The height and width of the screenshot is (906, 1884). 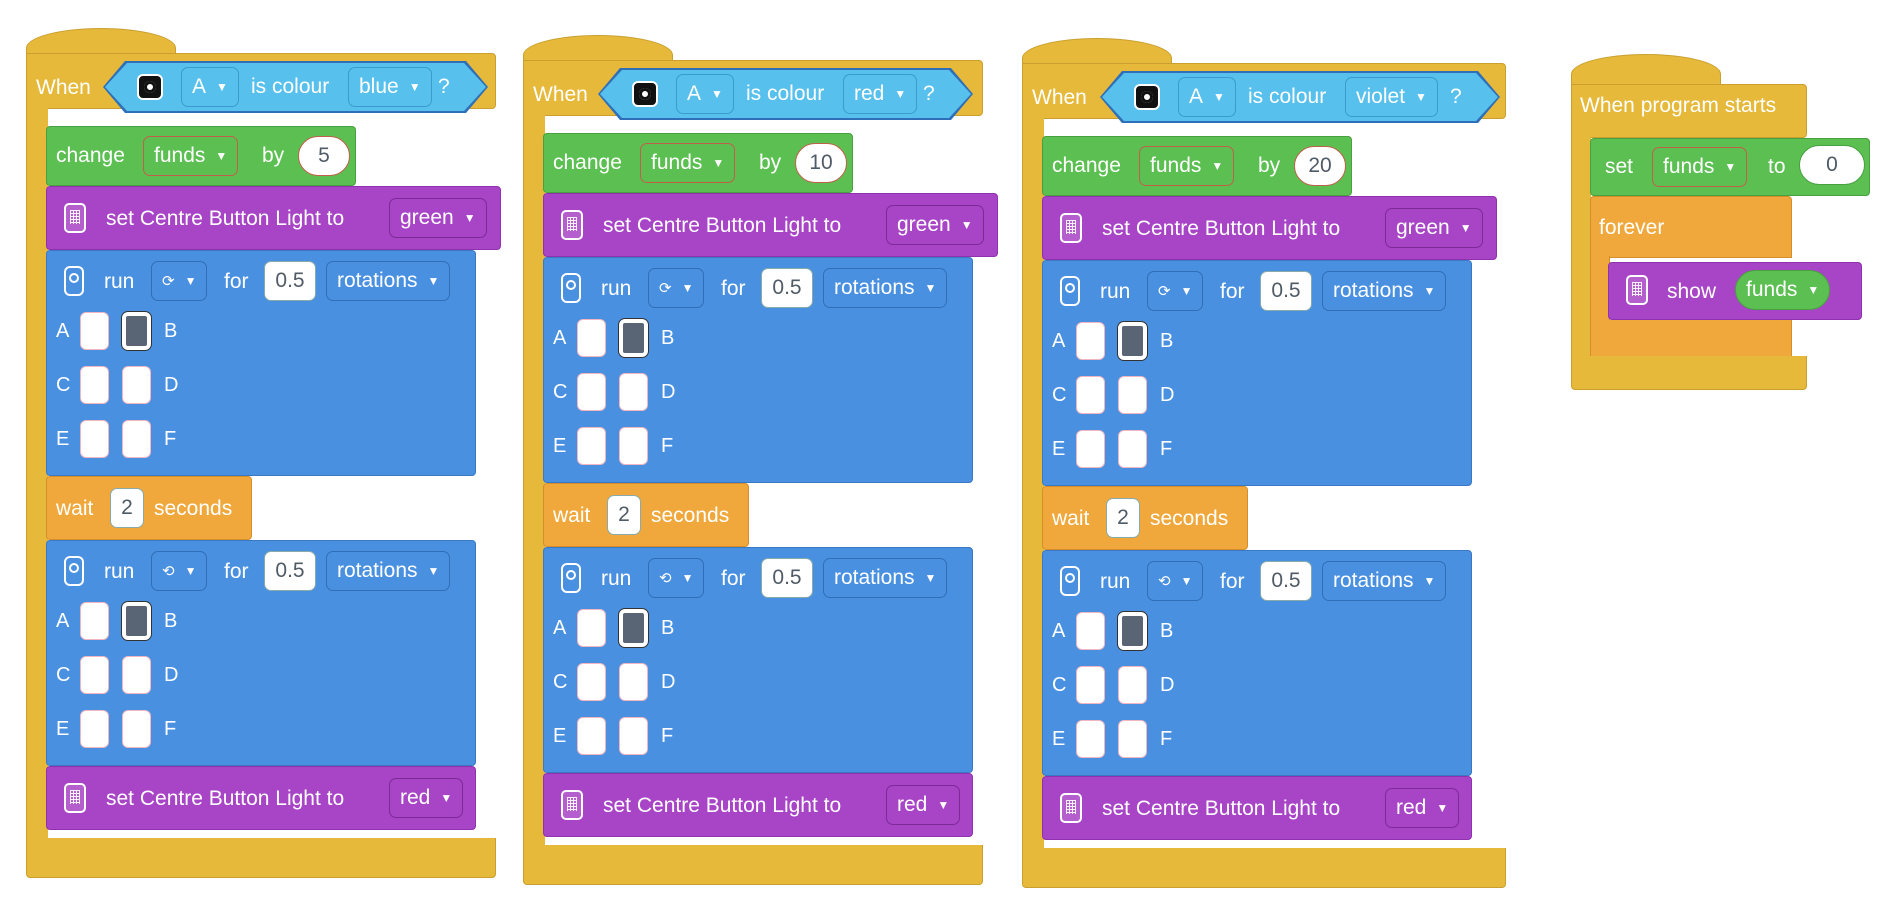 What do you see at coordinates (1689, 166) in the screenshot?
I see `variable-name: funds` at bounding box center [1689, 166].